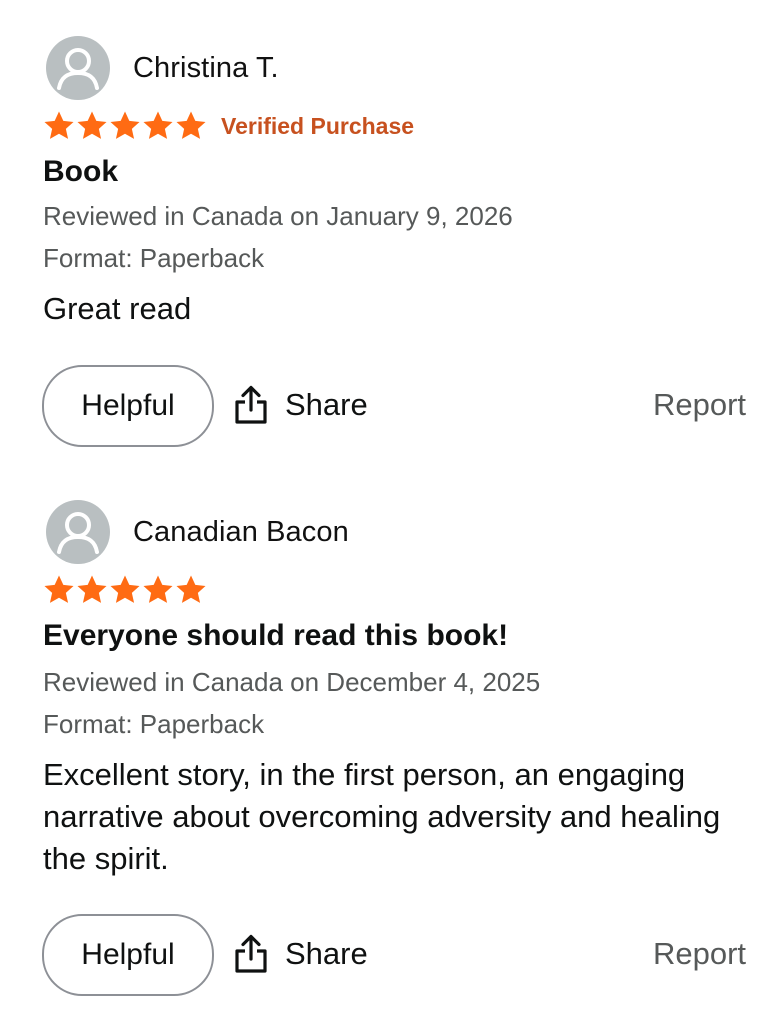 The image size is (766, 1024). What do you see at coordinates (292, 682) in the screenshot?
I see `review-date: Reviewed in Canada on December 4, 2025` at bounding box center [292, 682].